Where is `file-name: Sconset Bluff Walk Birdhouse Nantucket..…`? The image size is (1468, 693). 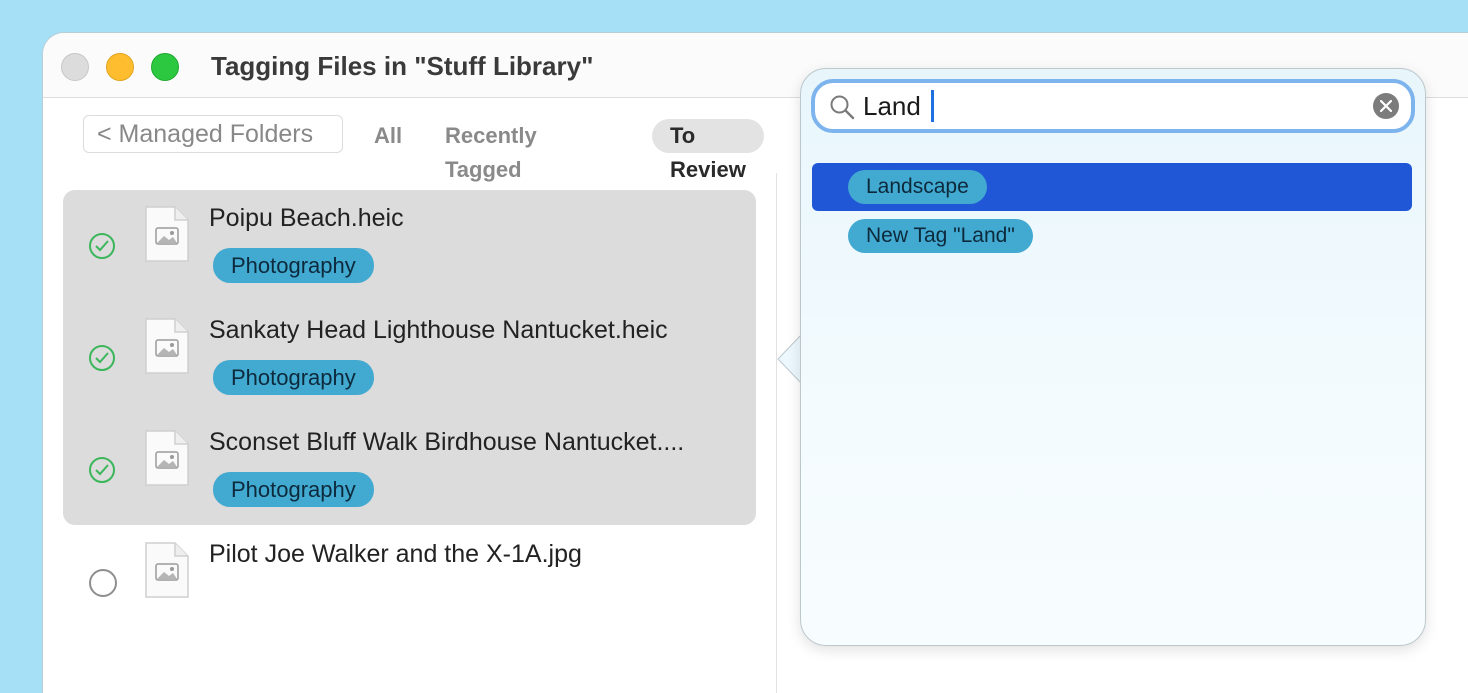 file-name: Sconset Bluff Walk Birdhouse Nantucket..… is located at coordinates (447, 442).